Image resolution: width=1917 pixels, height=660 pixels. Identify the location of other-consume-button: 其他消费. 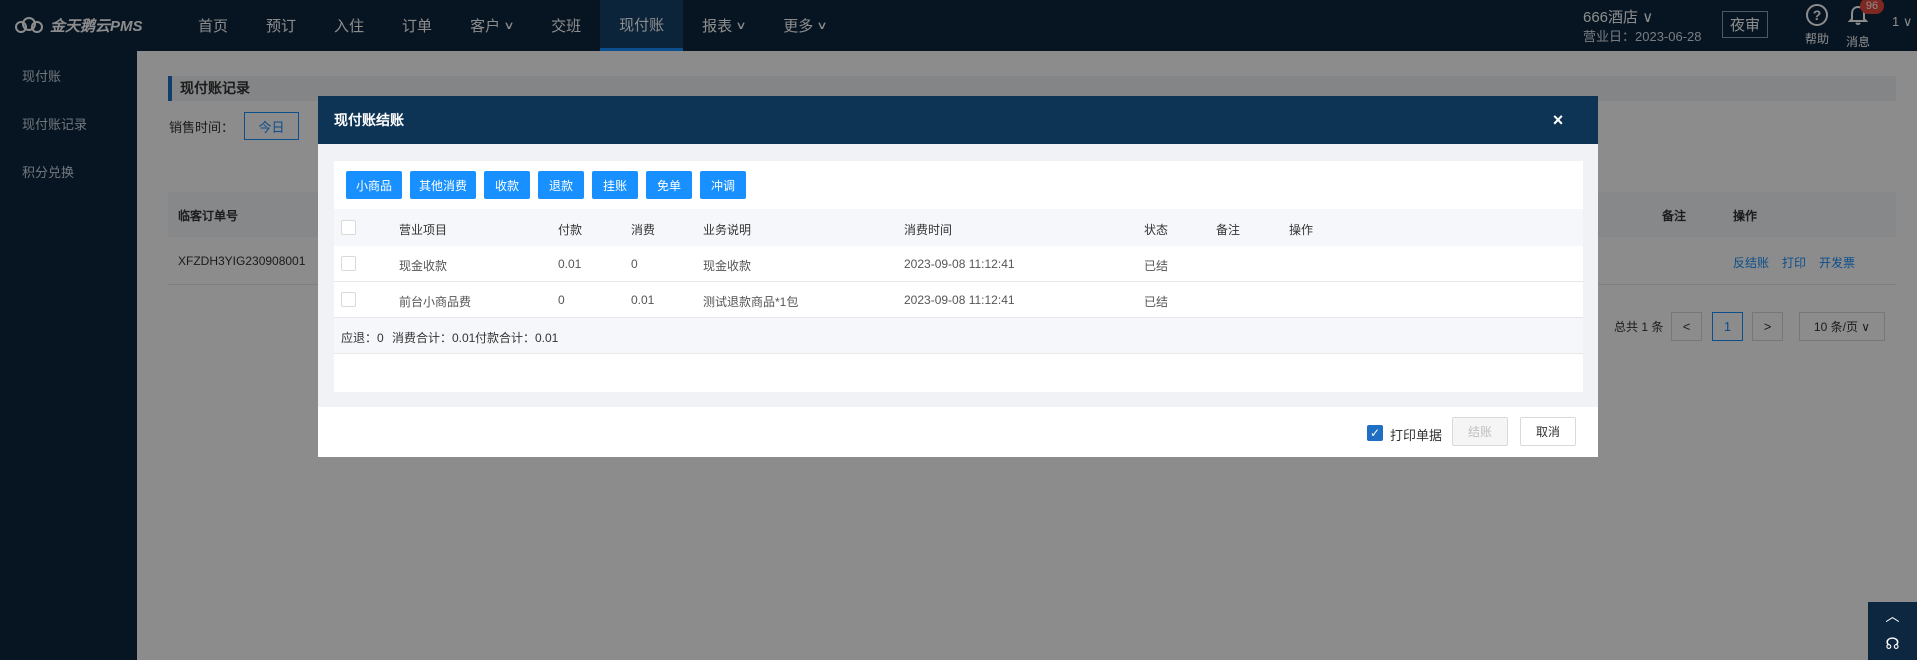
(443, 185).